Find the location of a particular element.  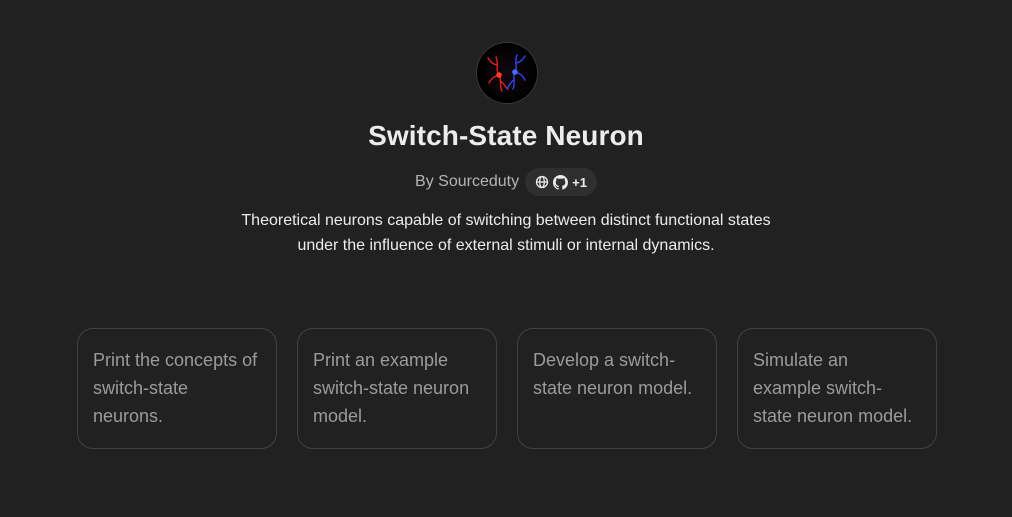

extra-links-count: +1 is located at coordinates (579, 182).